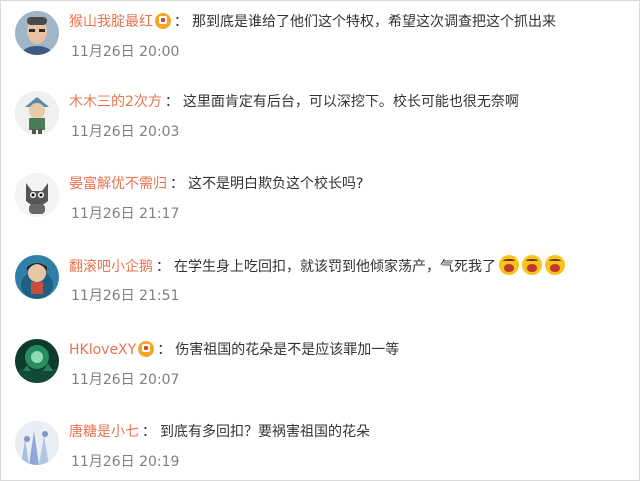 Image resolution: width=640 pixels, height=481 pixels. What do you see at coordinates (125, 380) in the screenshot?
I see `timestamp: 11月26日 20:07` at bounding box center [125, 380].